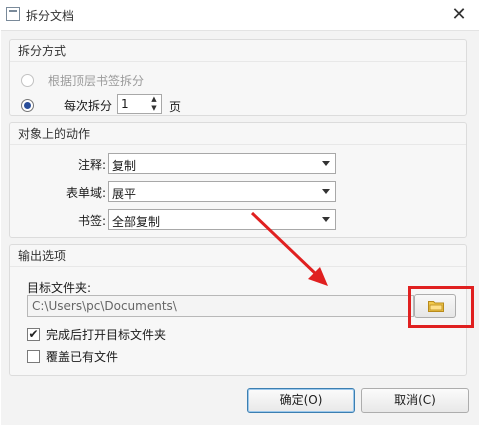  What do you see at coordinates (59, 288) in the screenshot?
I see `target-folder-label: 目标文件夹:` at bounding box center [59, 288].